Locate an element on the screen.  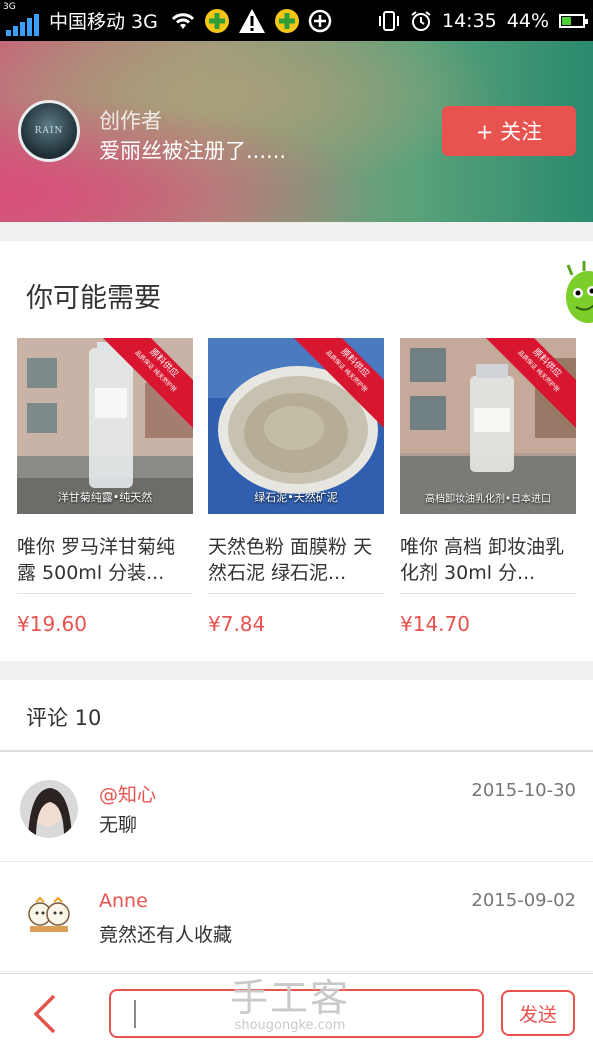
network-type: 3G is located at coordinates (9, 7).